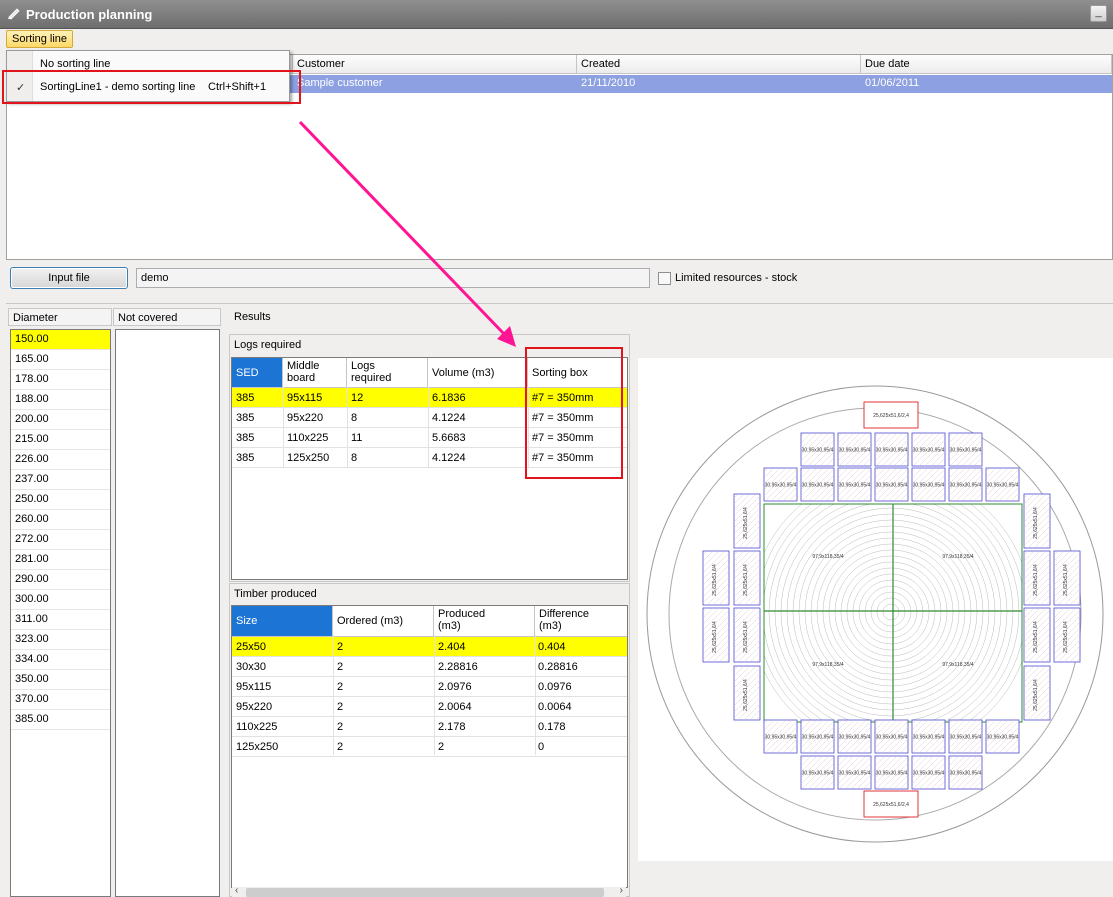 This screenshot has width=1113, height=897. Describe the element at coordinates (664, 278) in the screenshot. I see `limited-resources-checkbox` at that location.